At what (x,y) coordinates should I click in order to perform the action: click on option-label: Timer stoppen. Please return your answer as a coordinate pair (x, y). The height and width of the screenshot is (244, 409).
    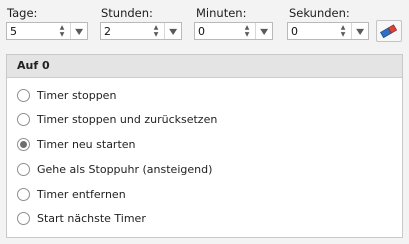
    Looking at the image, I should click on (77, 95).